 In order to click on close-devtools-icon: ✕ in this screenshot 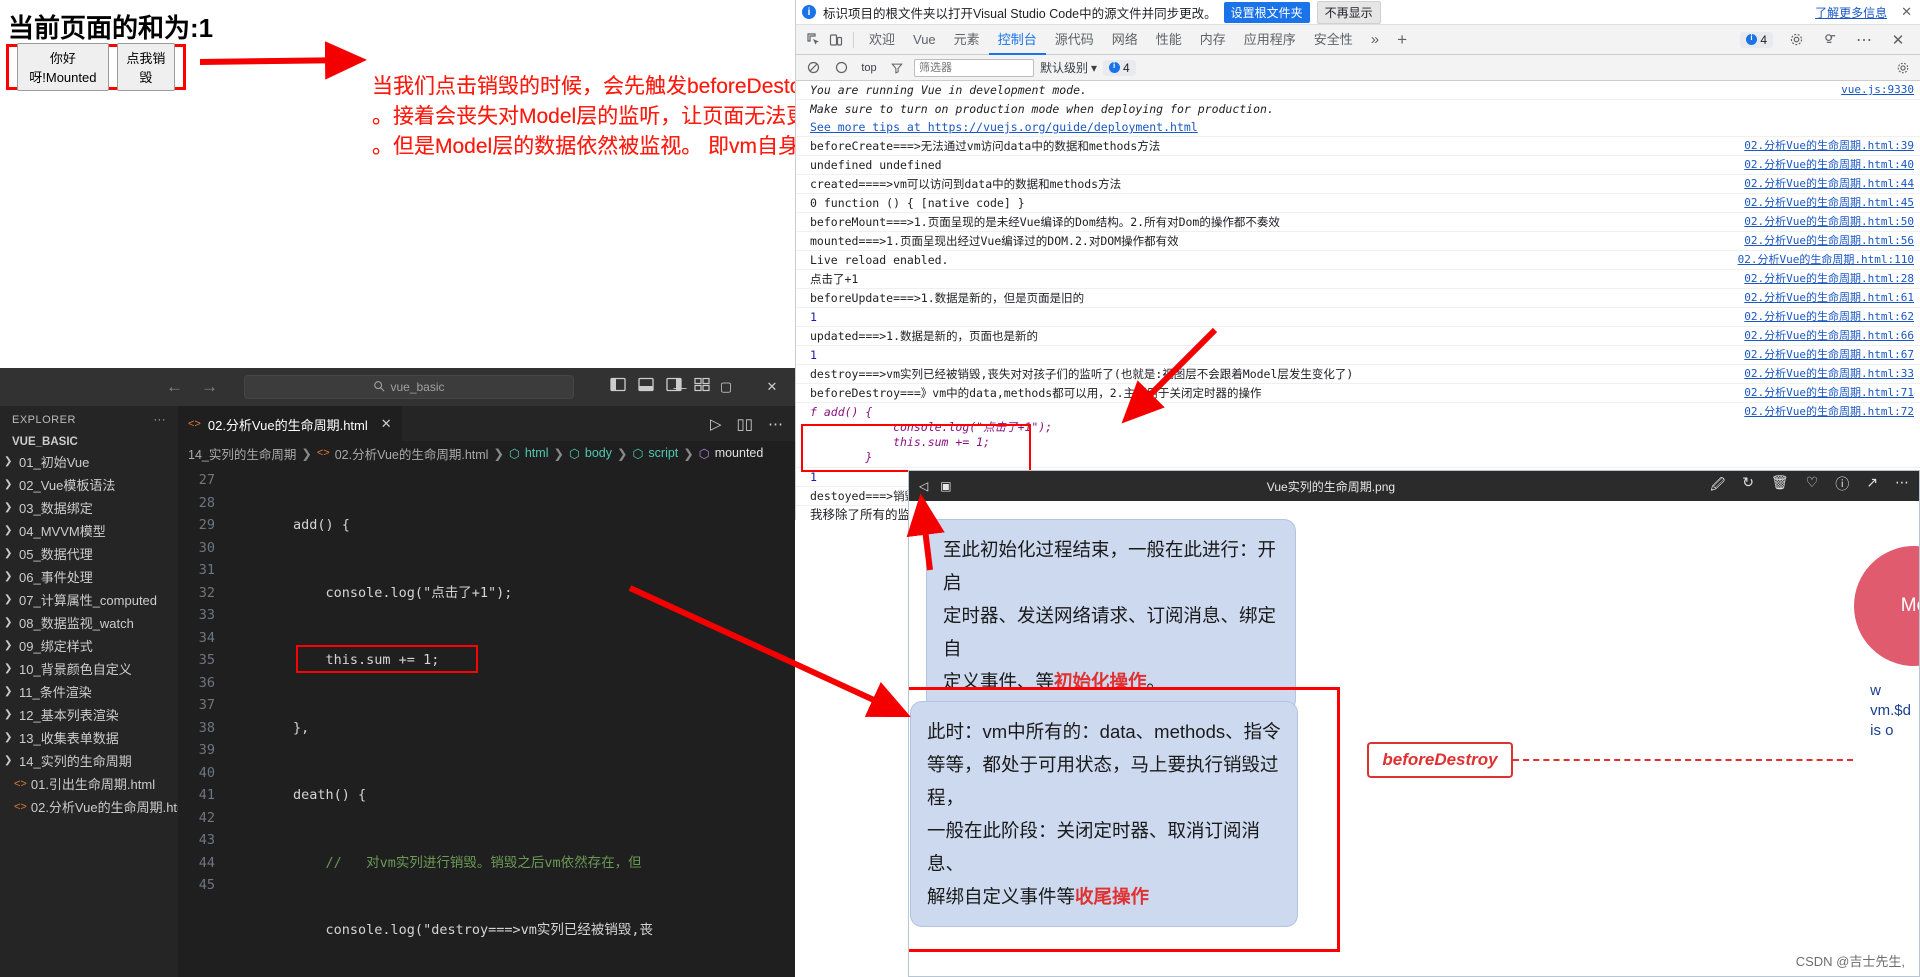, I will do `click(1898, 40)`.